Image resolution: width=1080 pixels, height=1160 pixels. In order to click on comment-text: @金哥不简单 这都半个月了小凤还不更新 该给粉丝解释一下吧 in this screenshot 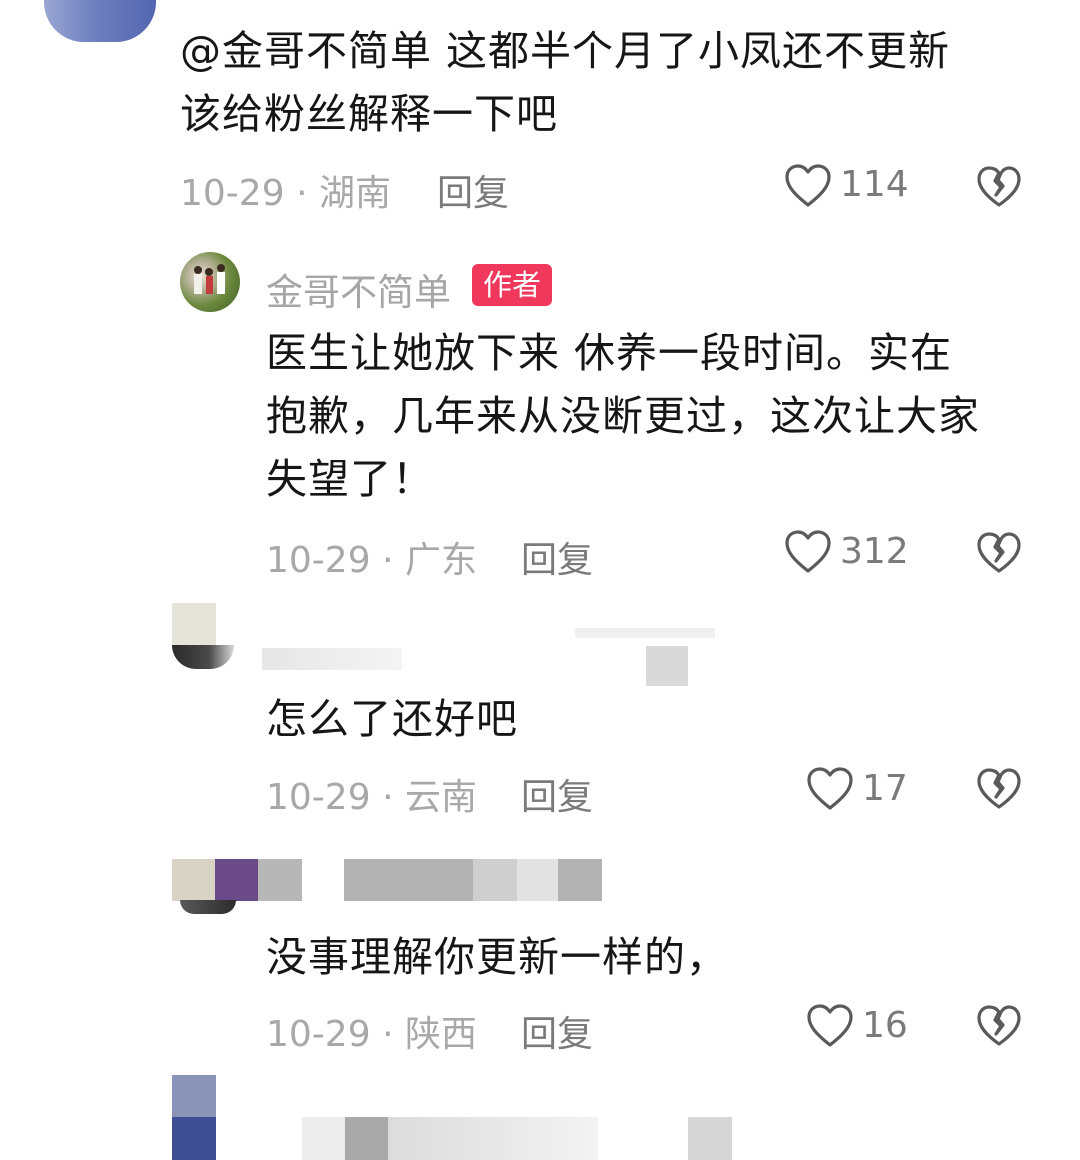, I will do `click(565, 82)`.